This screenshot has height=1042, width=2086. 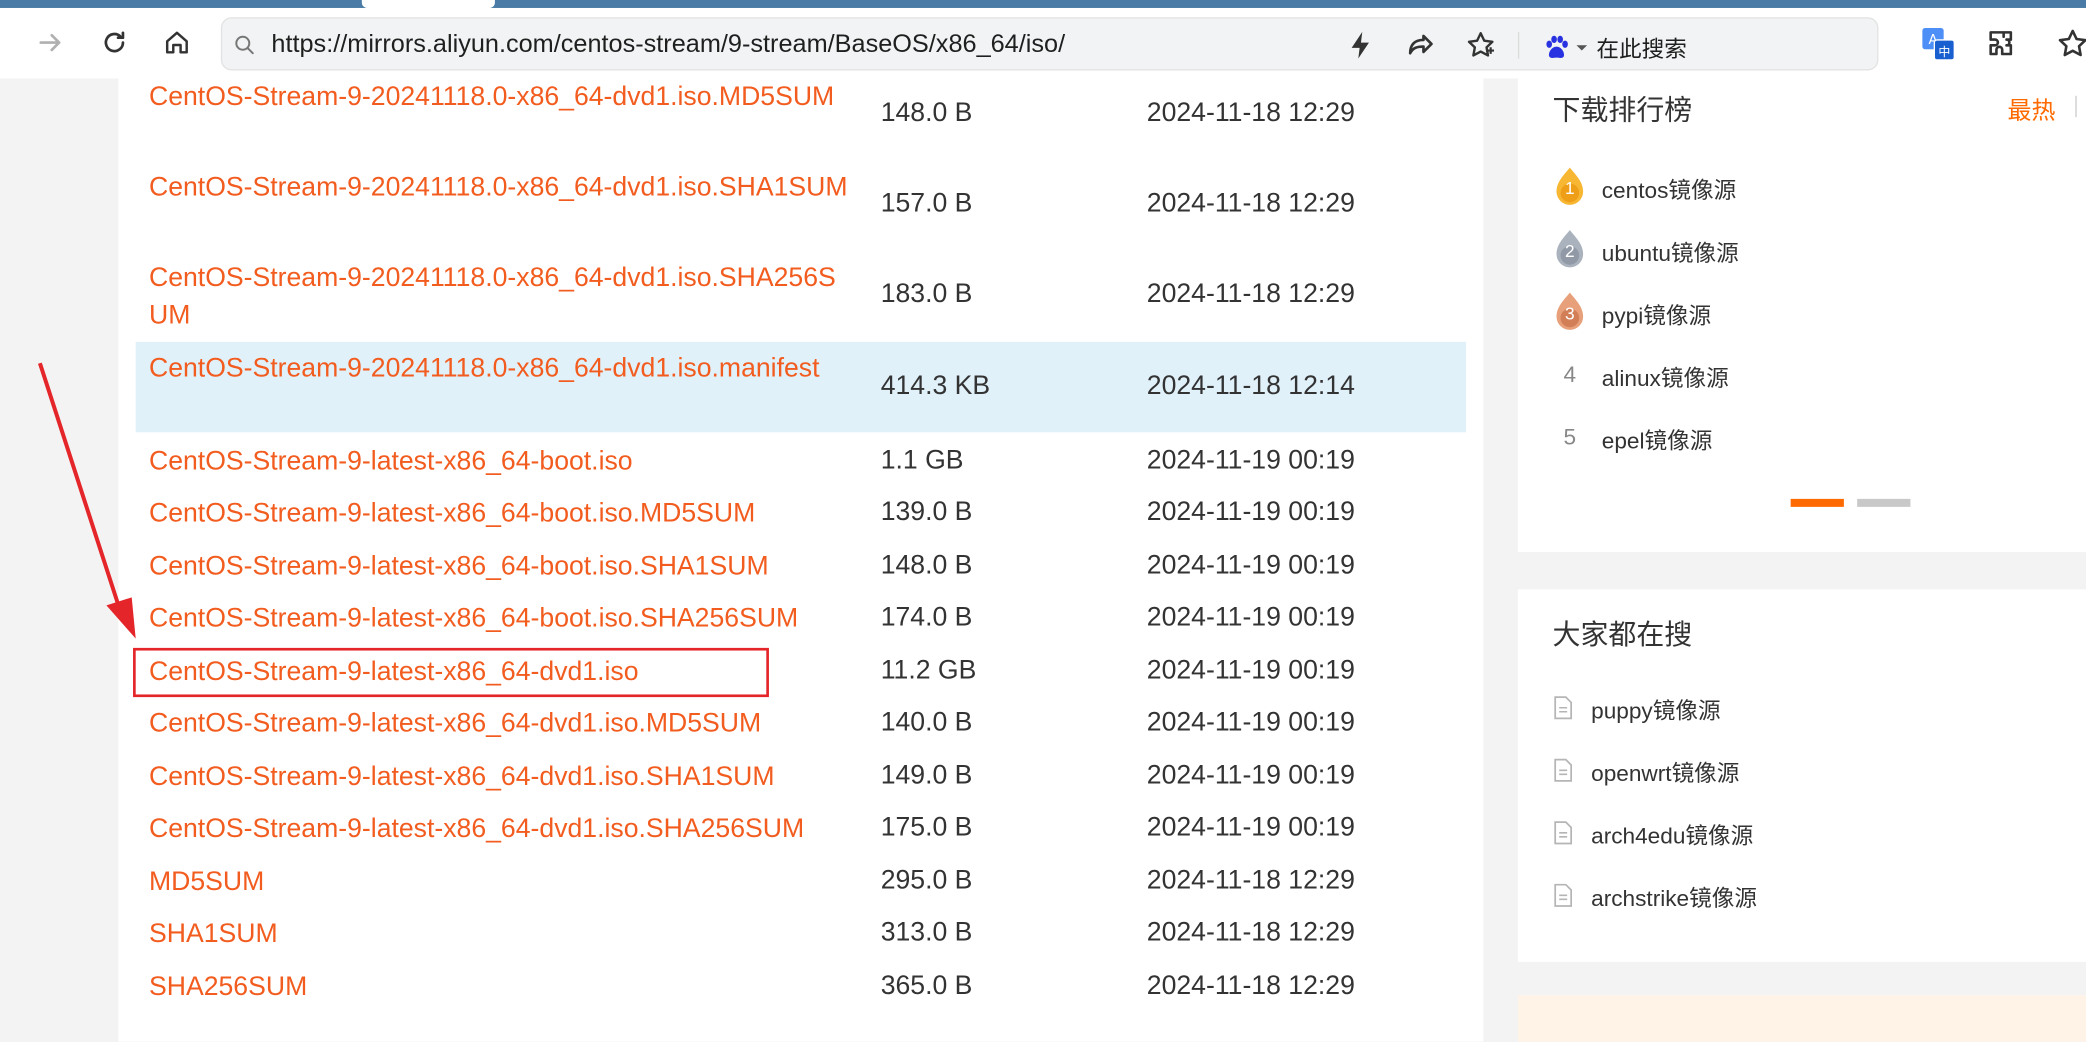 I want to click on ranking-item-label: pypi镜像源, so click(x=1656, y=312).